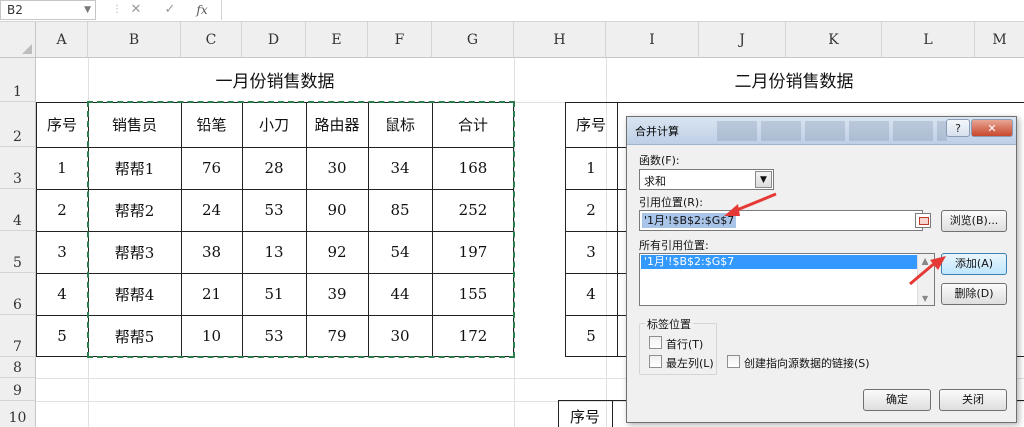 This screenshot has width=1024, height=427. What do you see at coordinates (18, 414) in the screenshot?
I see `row-header: 10` at bounding box center [18, 414].